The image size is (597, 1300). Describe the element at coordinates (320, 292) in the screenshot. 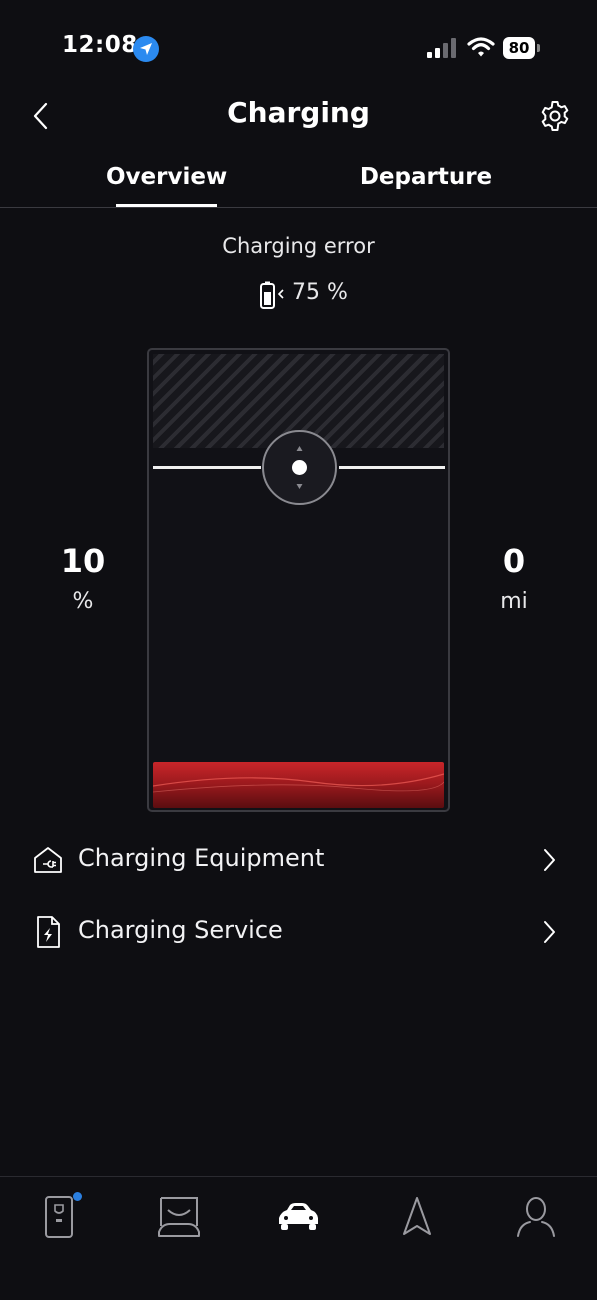

I see `battery-percent: 75 %` at that location.